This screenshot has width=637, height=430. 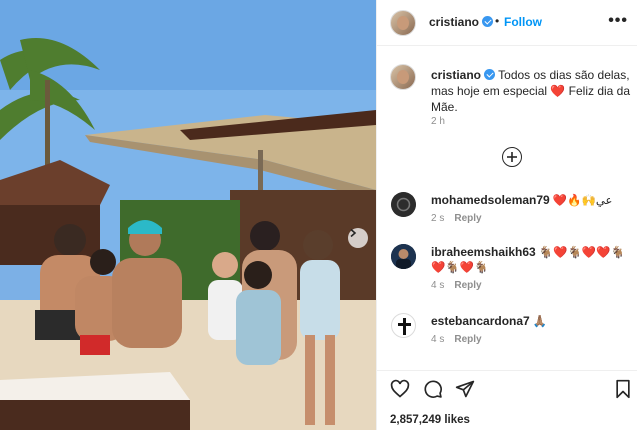 I want to click on comment-text: mohamedsoleman79 ❤️🔥🙌عي, so click(x=533, y=201).